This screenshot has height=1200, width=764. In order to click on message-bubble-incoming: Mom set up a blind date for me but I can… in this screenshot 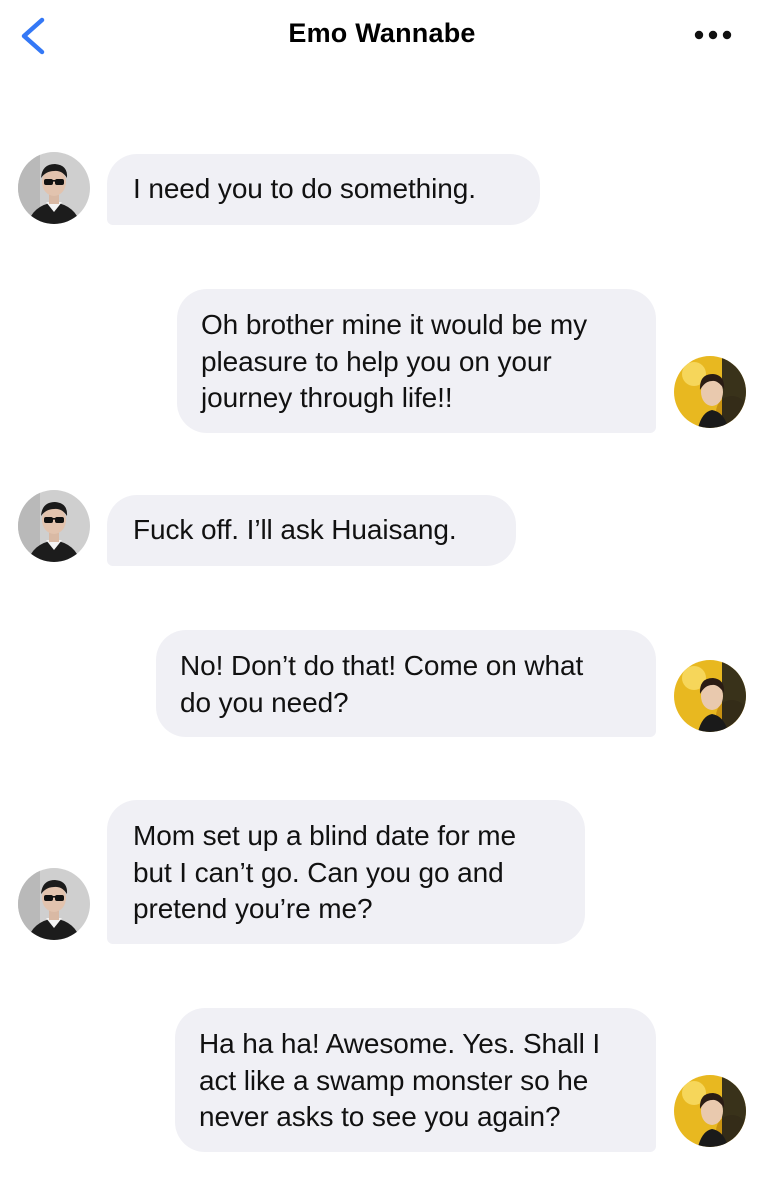, I will do `click(346, 872)`.